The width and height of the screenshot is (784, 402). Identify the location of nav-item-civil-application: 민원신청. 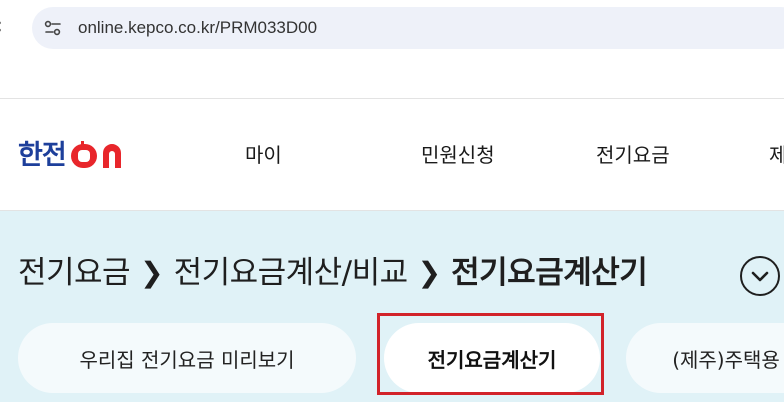
(458, 155).